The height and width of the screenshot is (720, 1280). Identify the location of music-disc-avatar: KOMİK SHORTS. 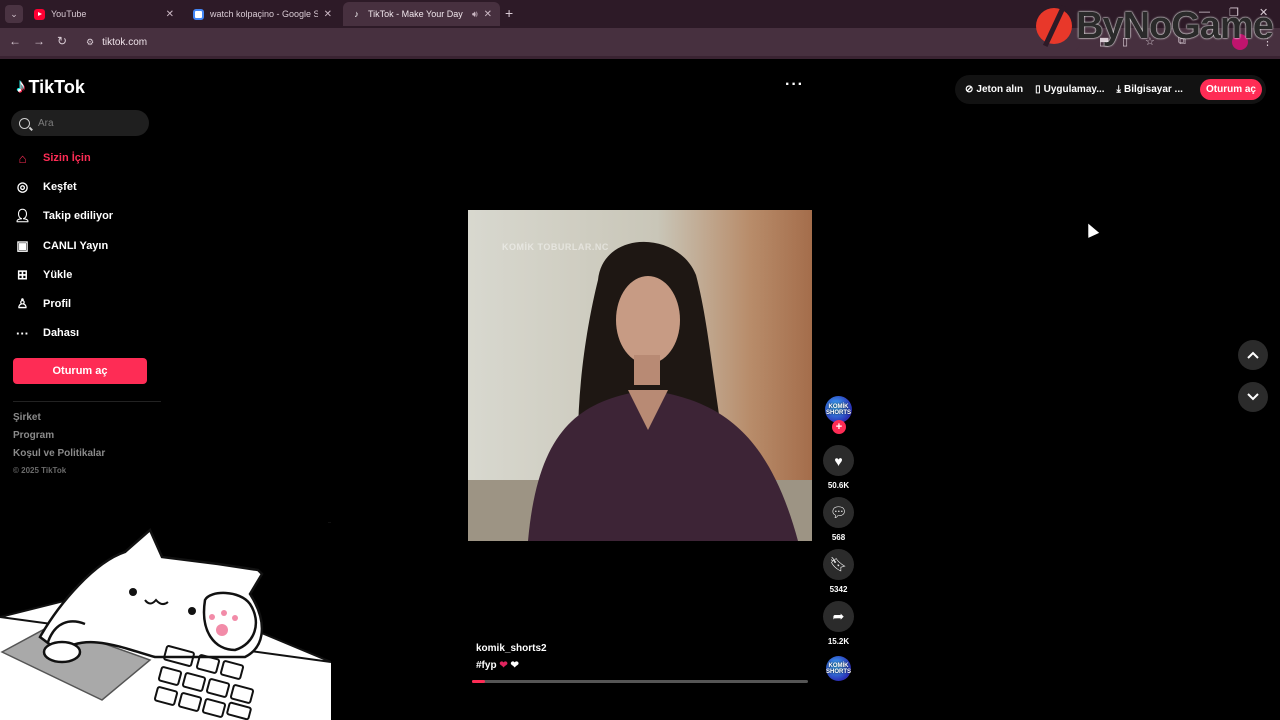
(838, 668).